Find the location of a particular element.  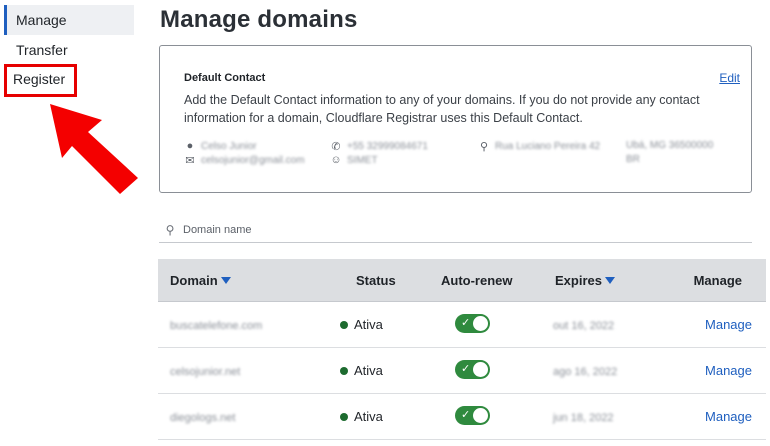

contact-city: Ubá, MG 36500000 is located at coordinates (670, 145).